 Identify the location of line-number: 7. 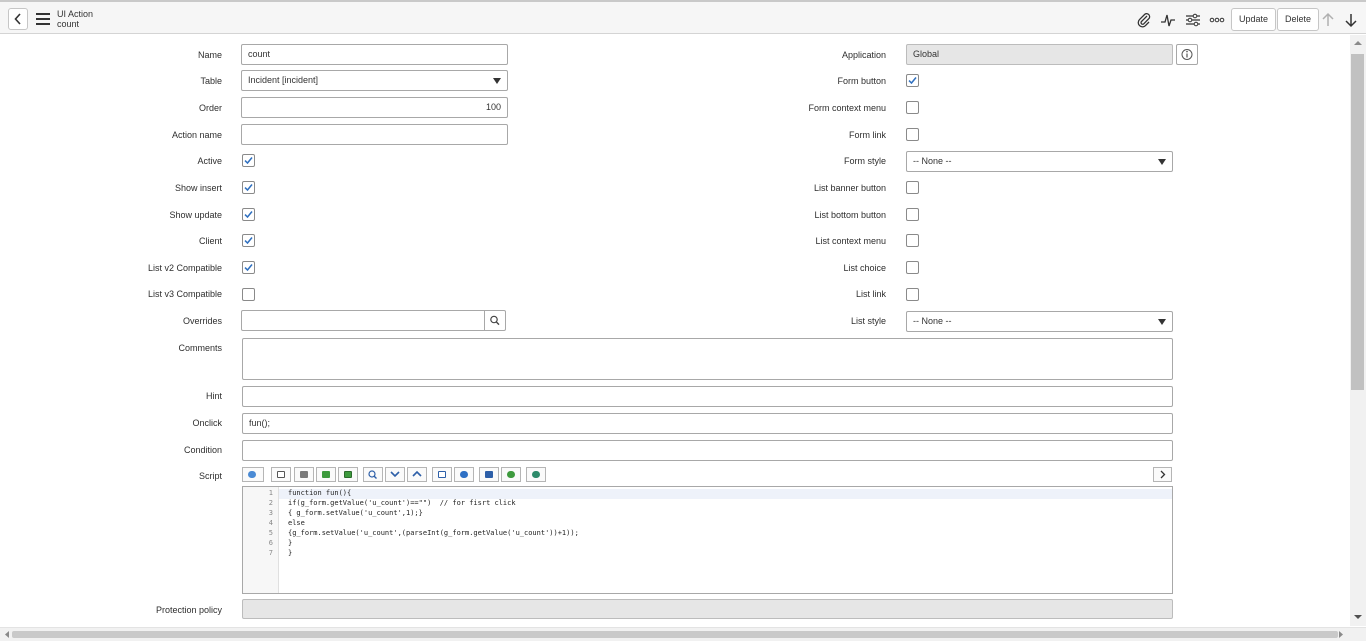
(270, 553).